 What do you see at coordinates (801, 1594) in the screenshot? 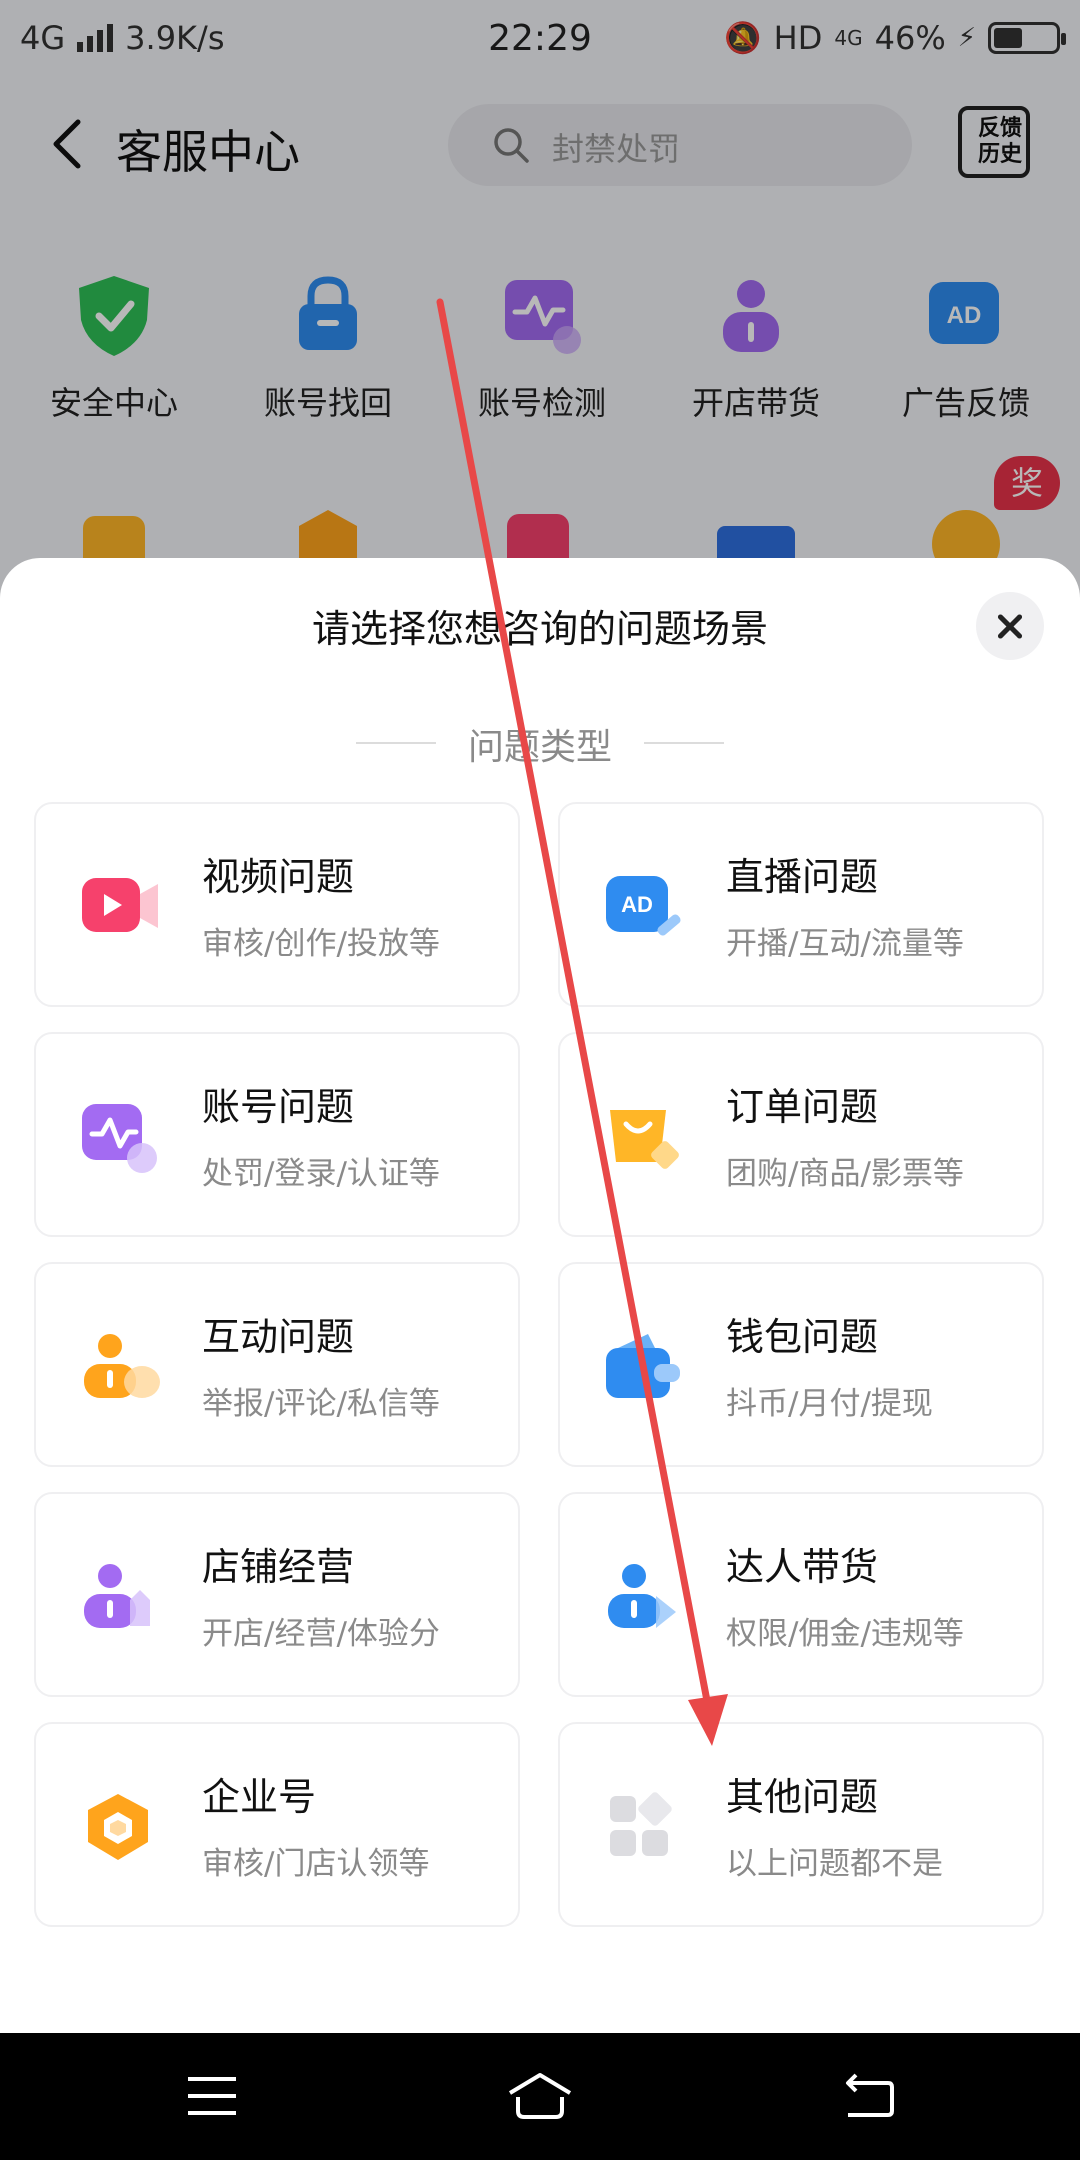
I see `card-influencer-sales: 达人带货 权限/佣金/违规等` at bounding box center [801, 1594].